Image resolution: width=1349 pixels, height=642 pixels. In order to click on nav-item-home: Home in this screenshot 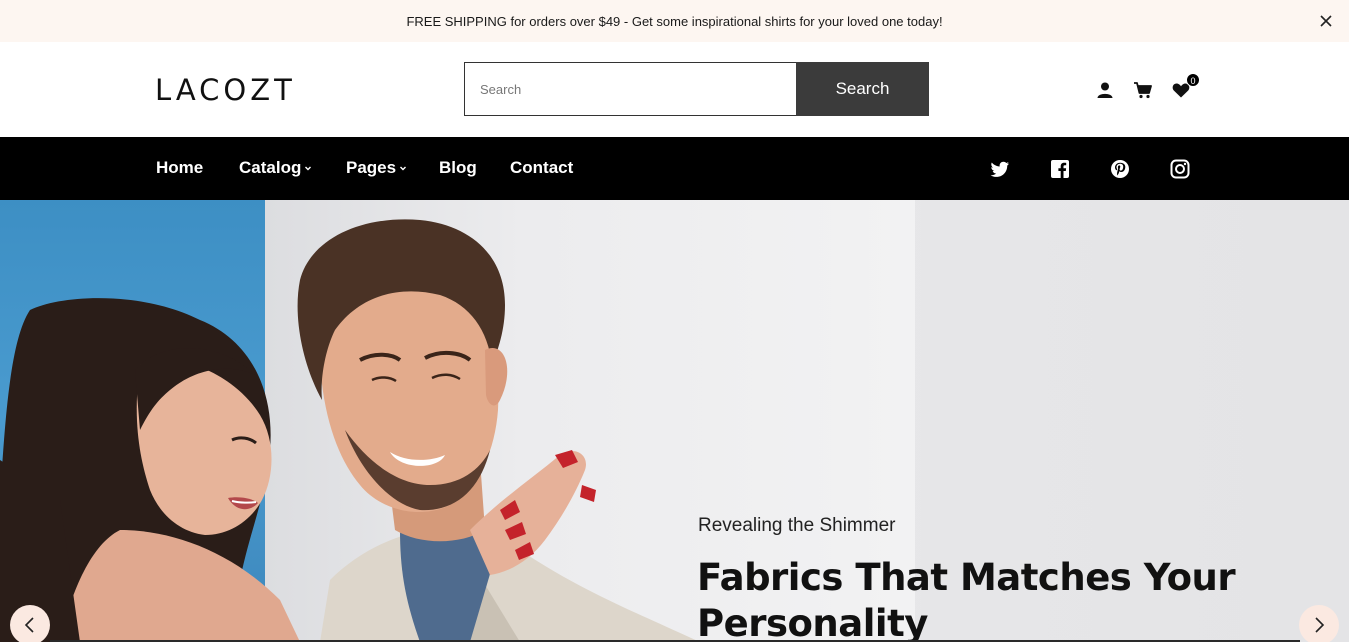, I will do `click(179, 168)`.